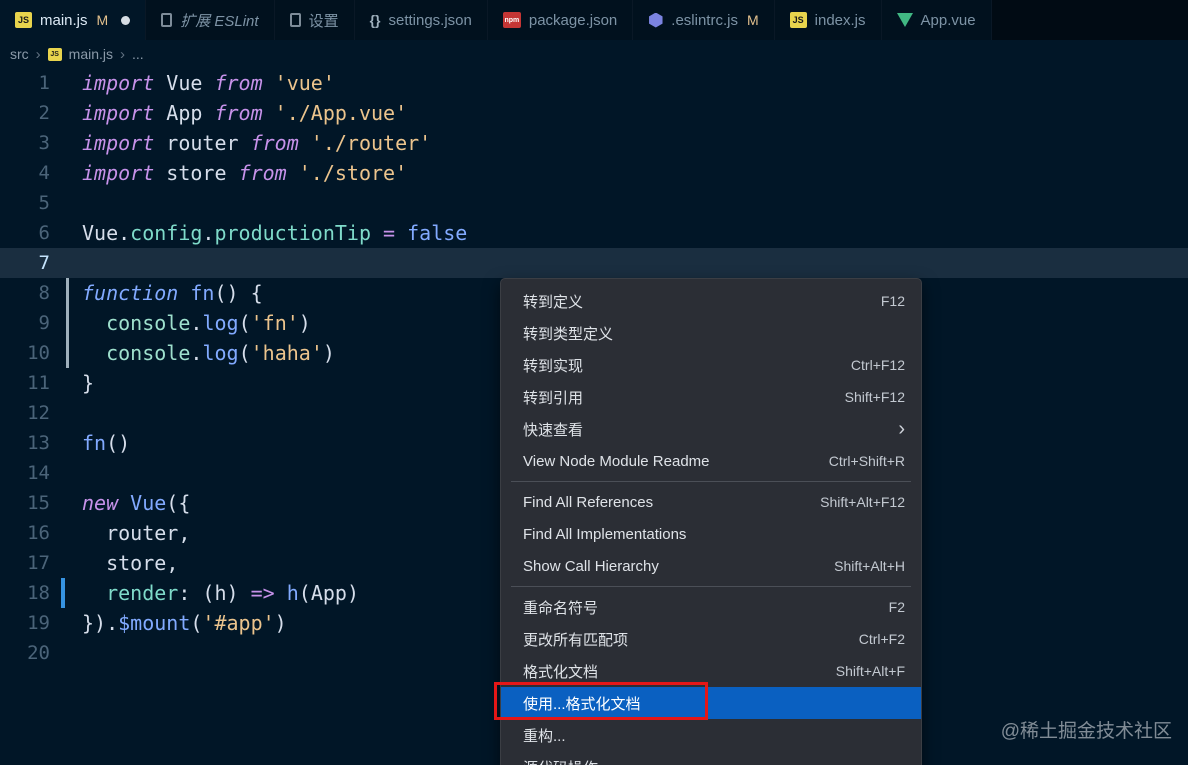  I want to click on tab-label: 设置, so click(323, 21).